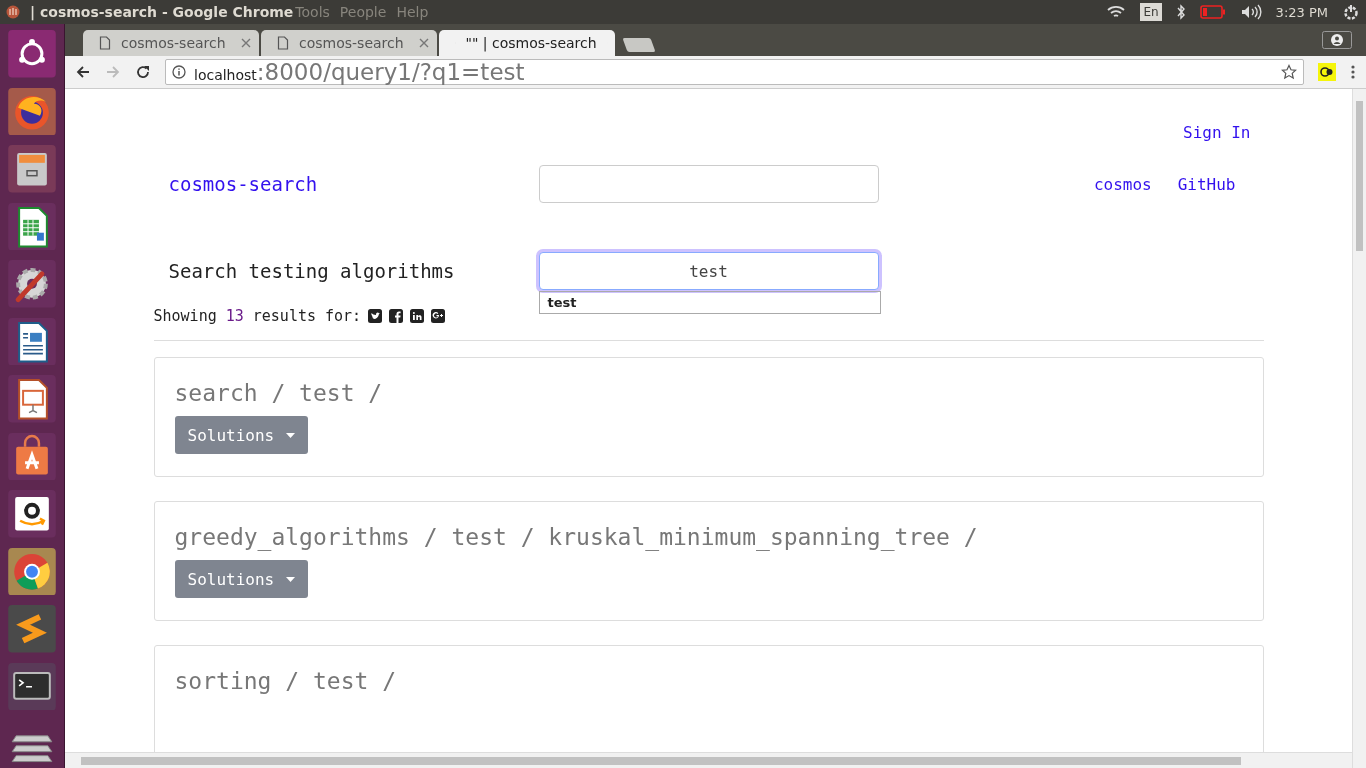  What do you see at coordinates (1301, 12) in the screenshot?
I see `clock: 3:23 PM` at bounding box center [1301, 12].